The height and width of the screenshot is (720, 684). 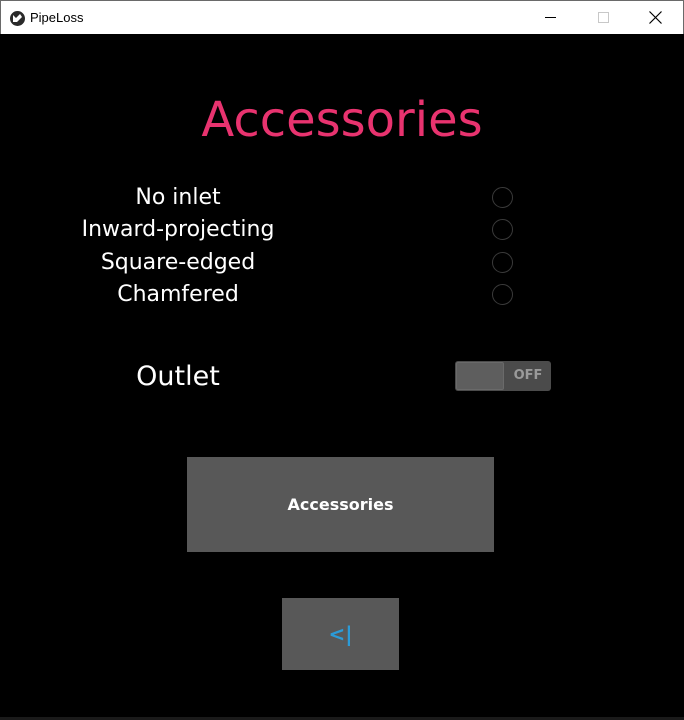 What do you see at coordinates (340, 504) in the screenshot?
I see `accessories-button: Accessories` at bounding box center [340, 504].